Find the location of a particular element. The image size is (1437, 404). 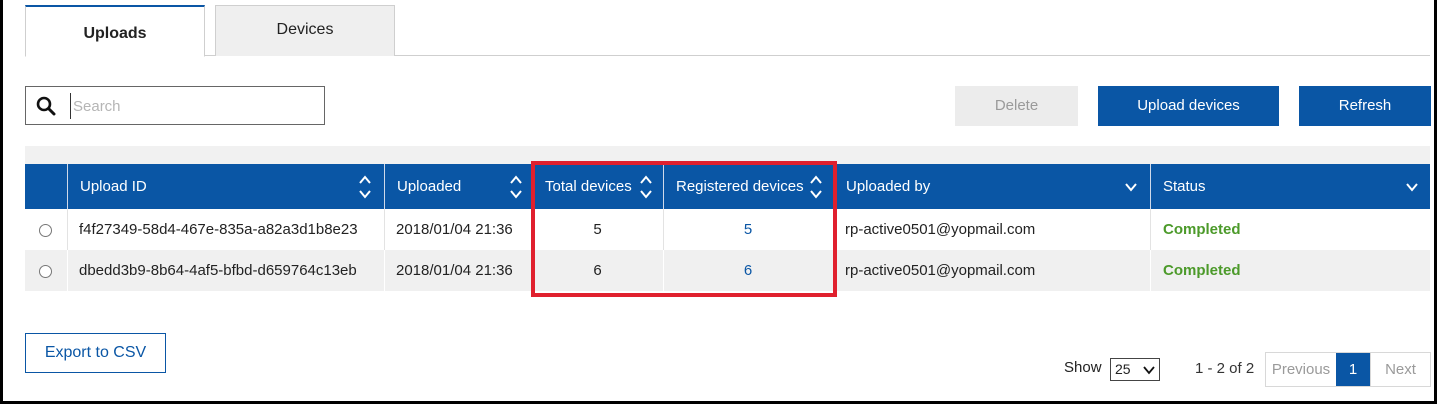

tab-bar: Uploads Devices is located at coordinates (727, 31).